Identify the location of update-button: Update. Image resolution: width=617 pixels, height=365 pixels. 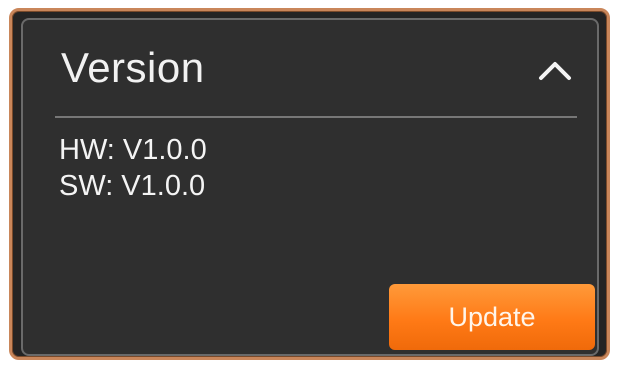
(492, 317).